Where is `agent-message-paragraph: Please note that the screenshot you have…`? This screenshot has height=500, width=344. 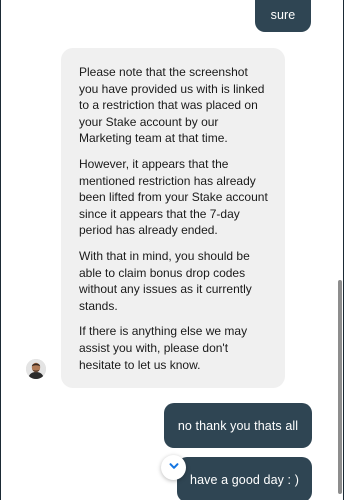
agent-message-paragraph: Please note that the screenshot you have… is located at coordinates (172, 105).